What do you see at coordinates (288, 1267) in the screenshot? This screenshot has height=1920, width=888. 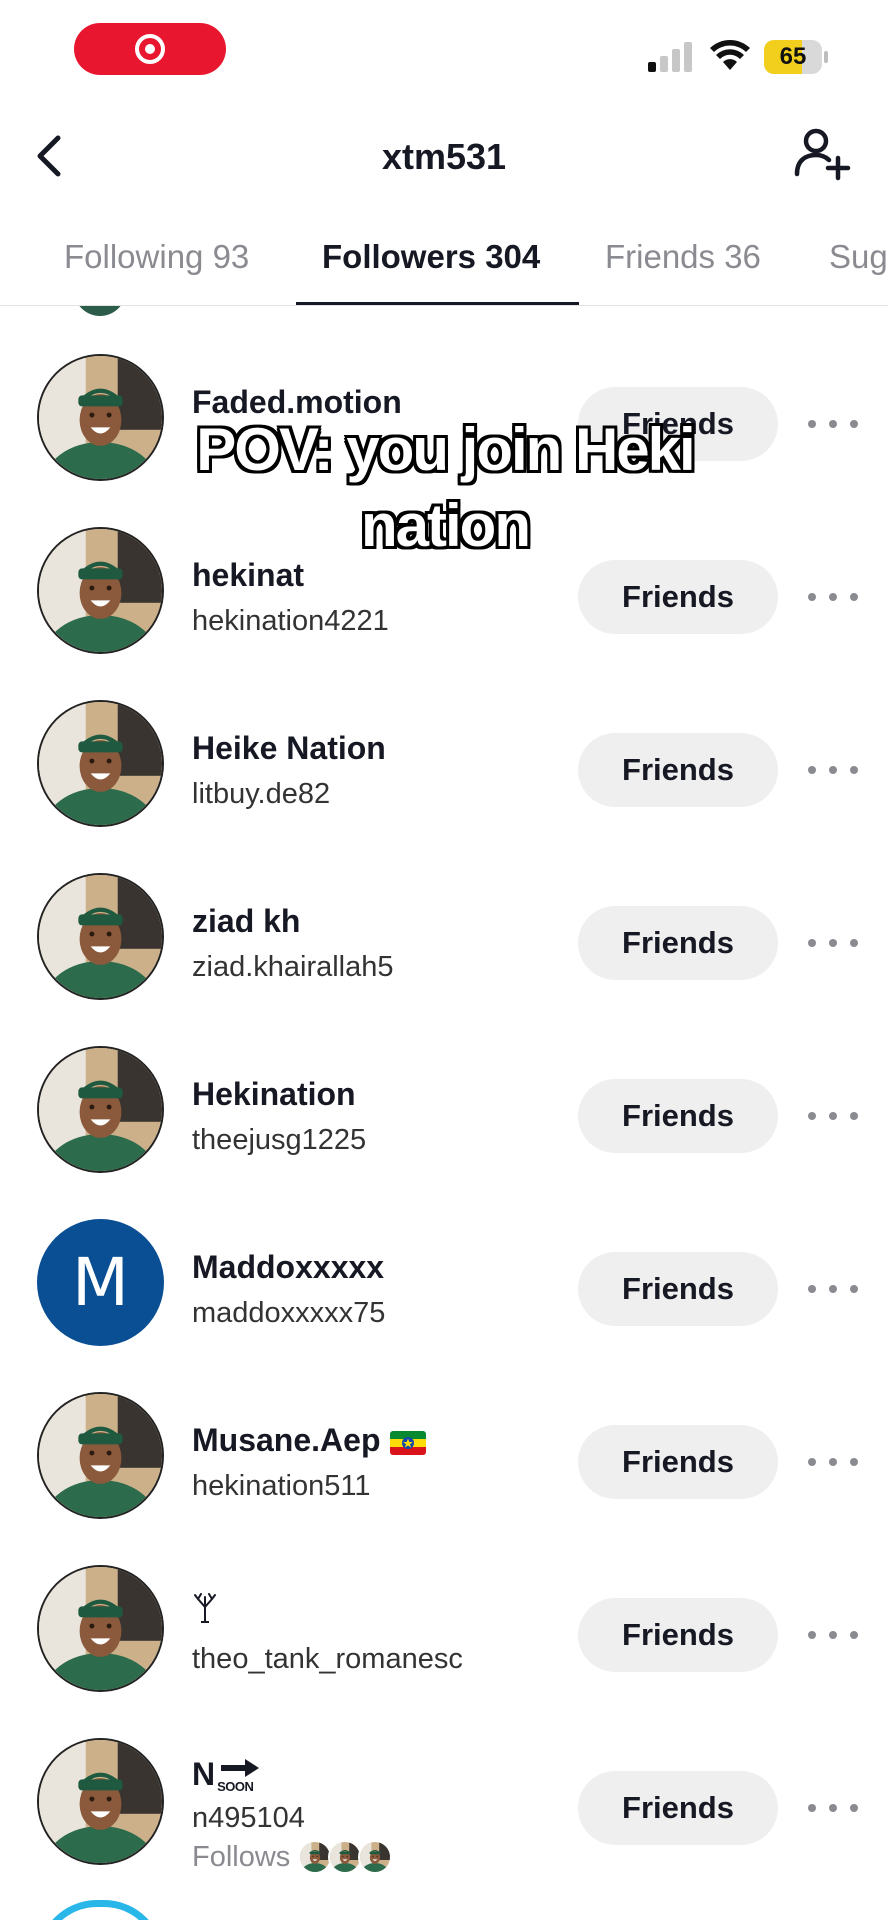 I see `display-name: Maddoxxxxx` at bounding box center [288, 1267].